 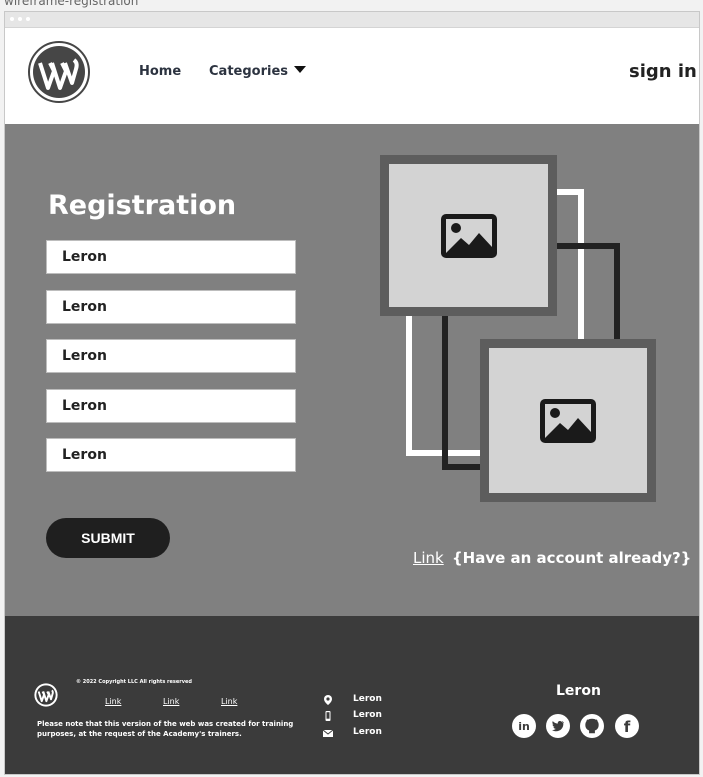 I want to click on linkedin-icon: in, so click(x=524, y=726).